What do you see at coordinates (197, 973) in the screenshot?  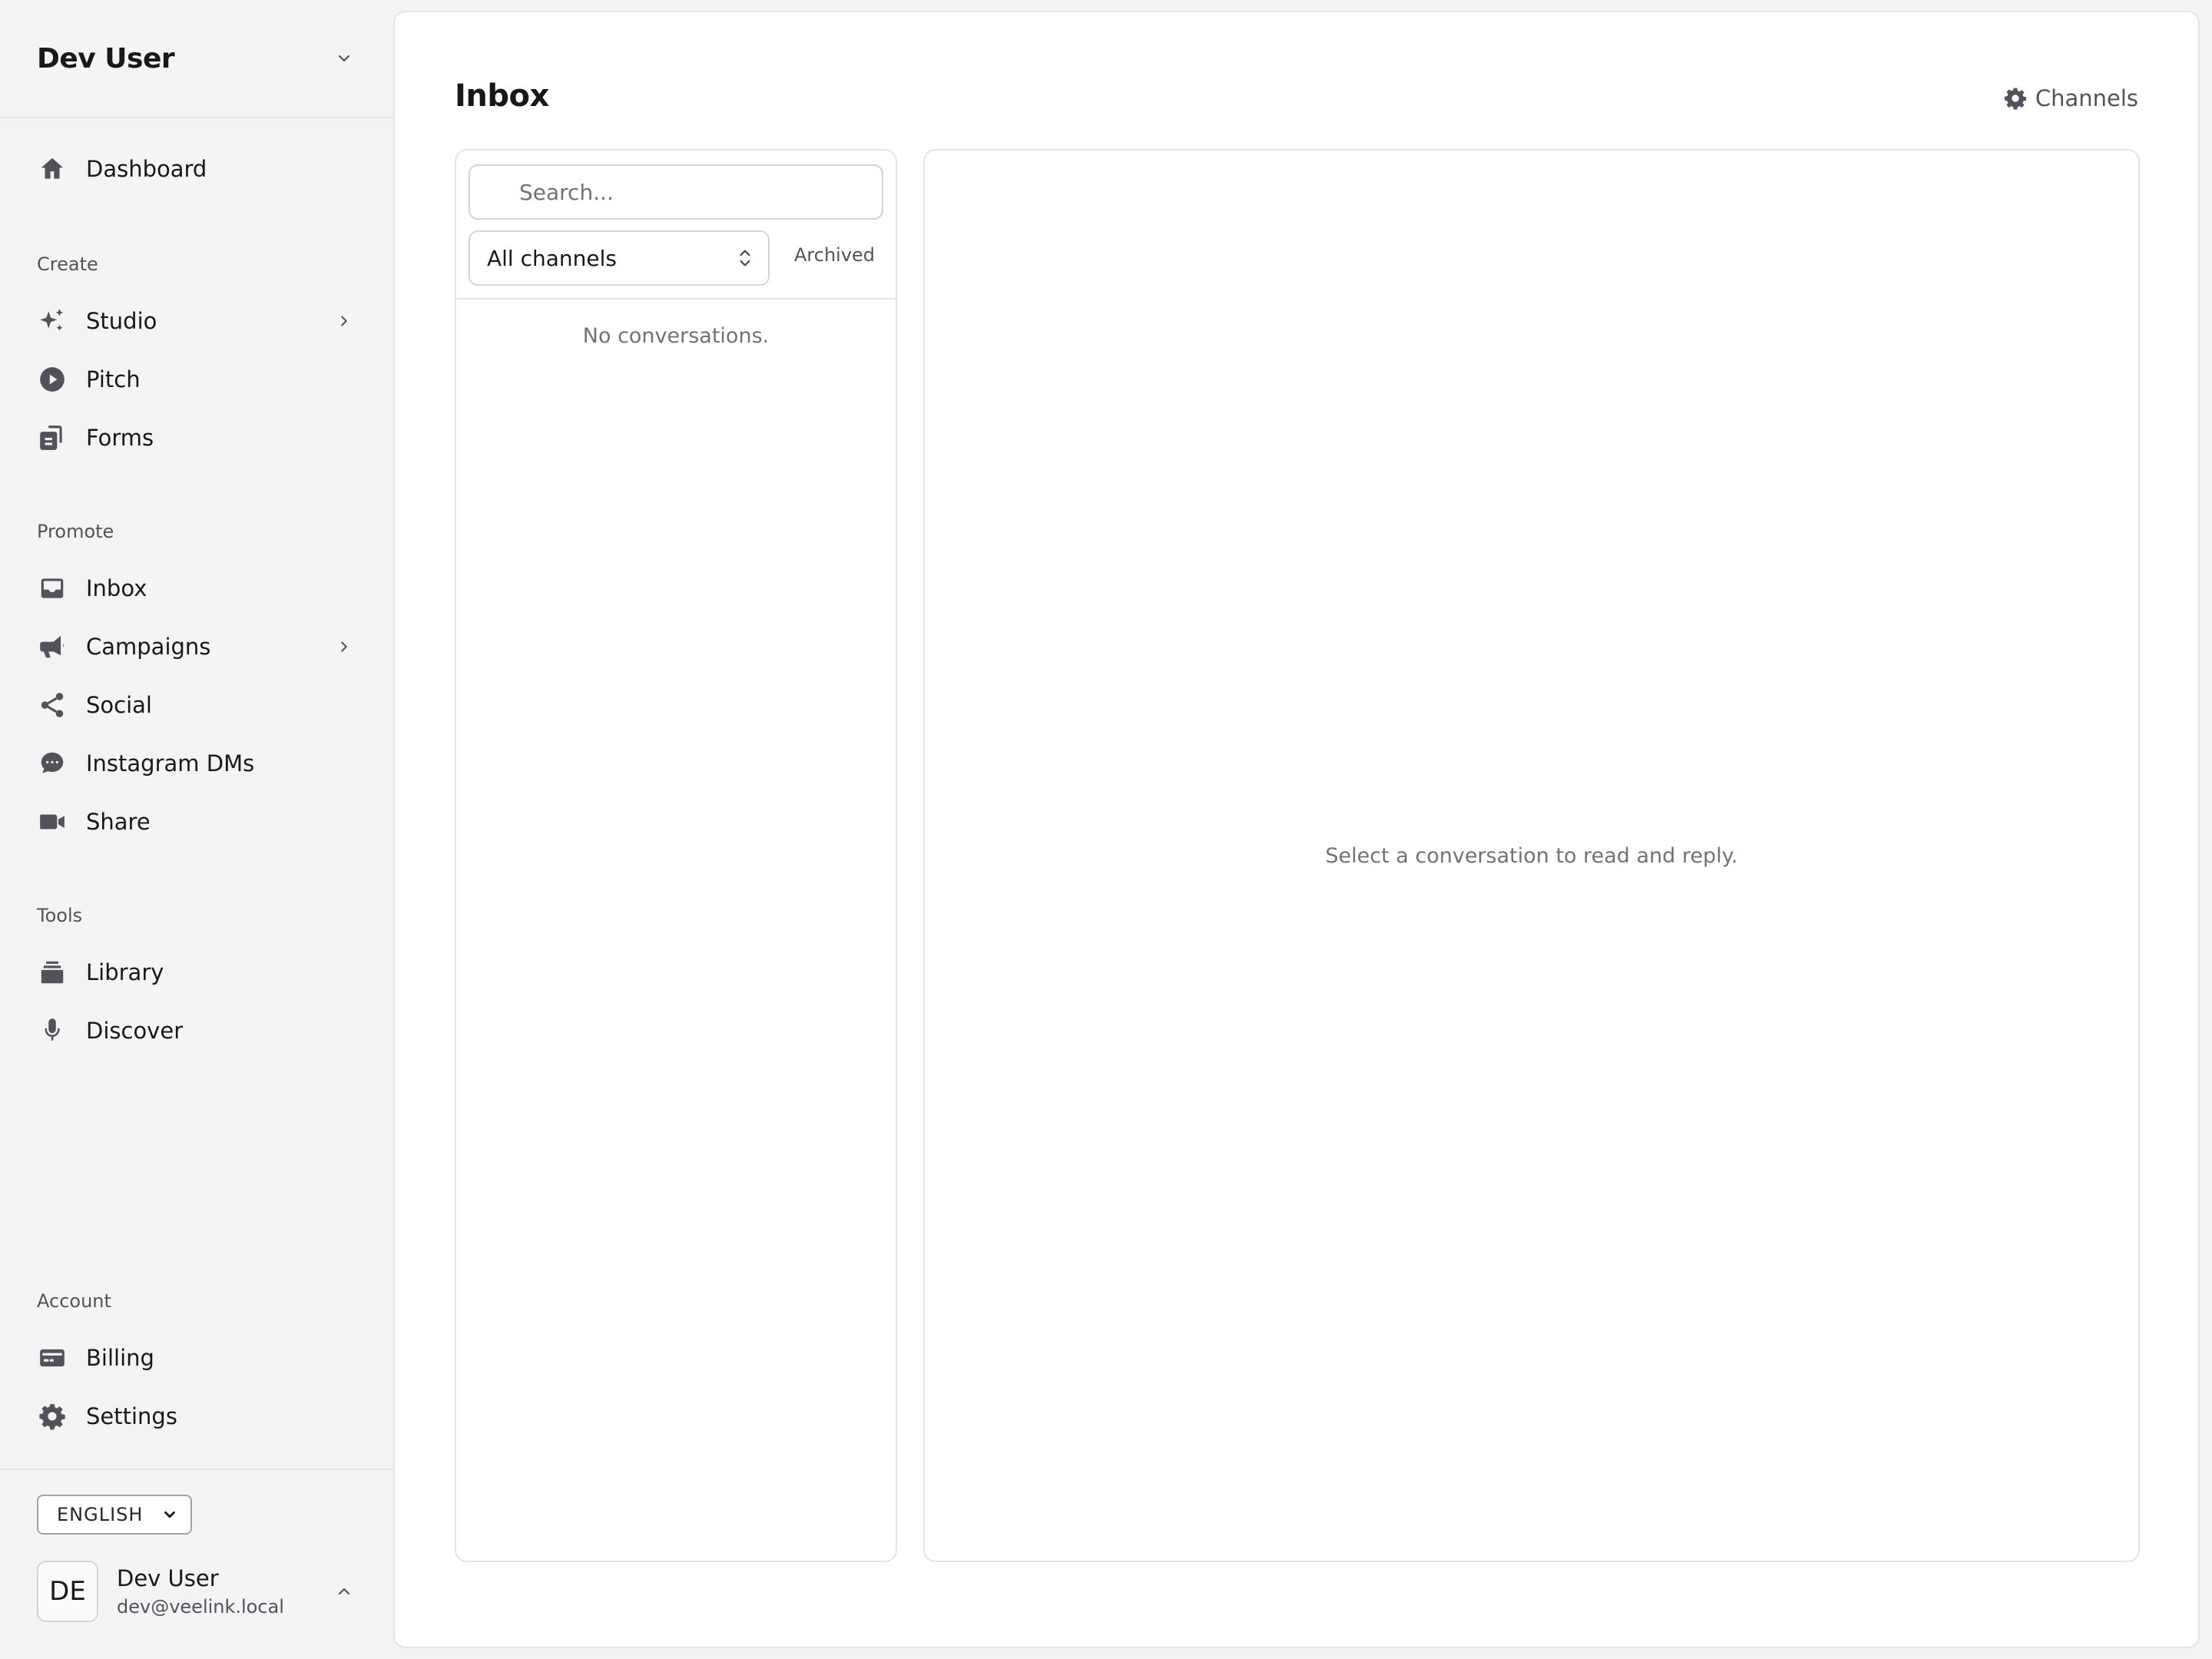 I see `sidebar-item-library: Library` at bounding box center [197, 973].